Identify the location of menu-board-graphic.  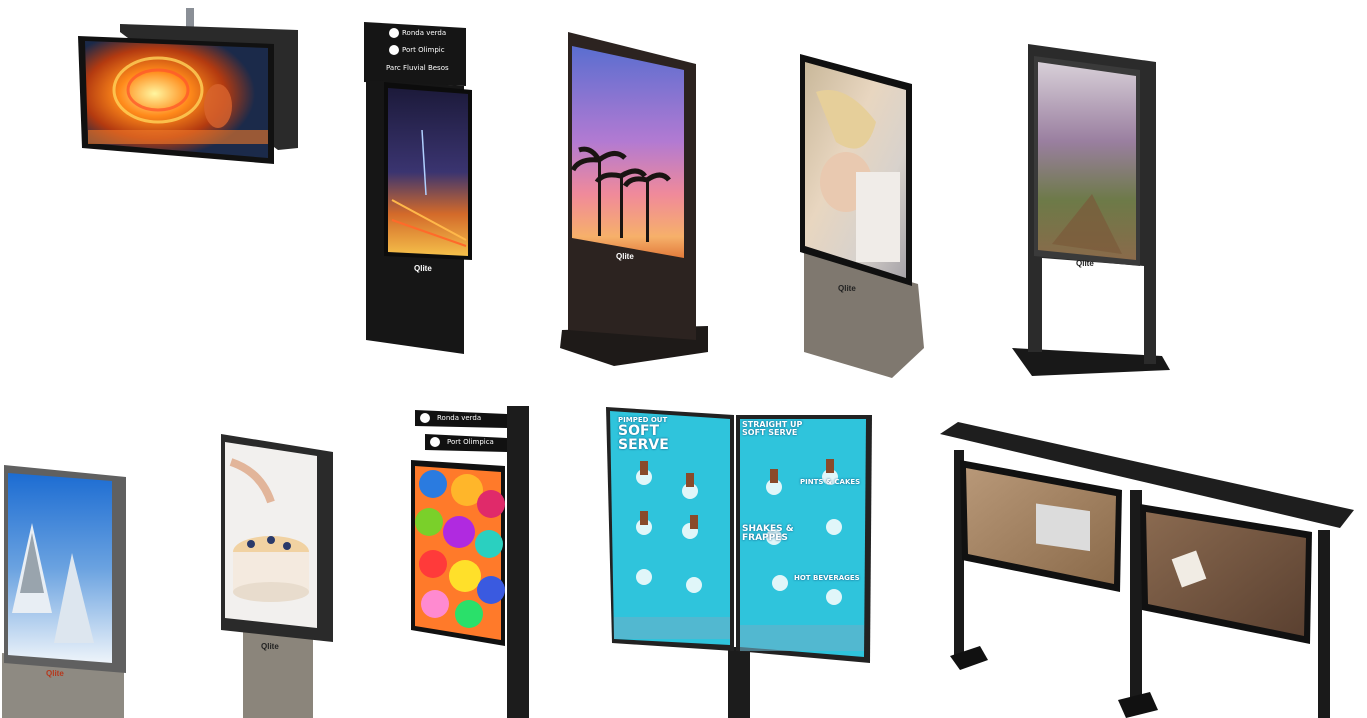
(739, 562).